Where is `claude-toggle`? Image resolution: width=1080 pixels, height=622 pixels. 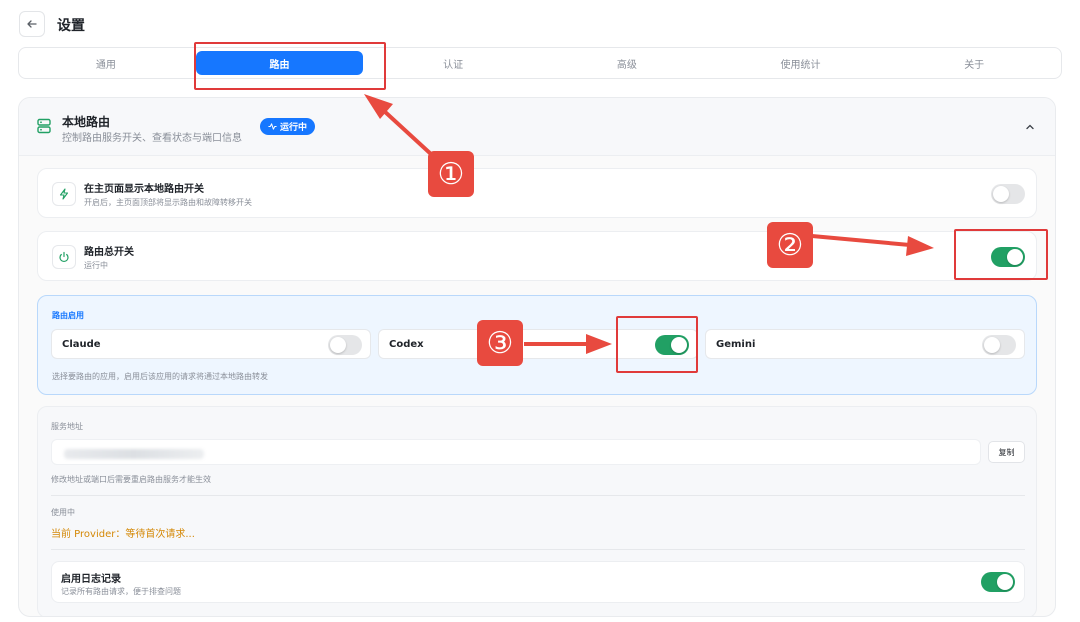 claude-toggle is located at coordinates (345, 345).